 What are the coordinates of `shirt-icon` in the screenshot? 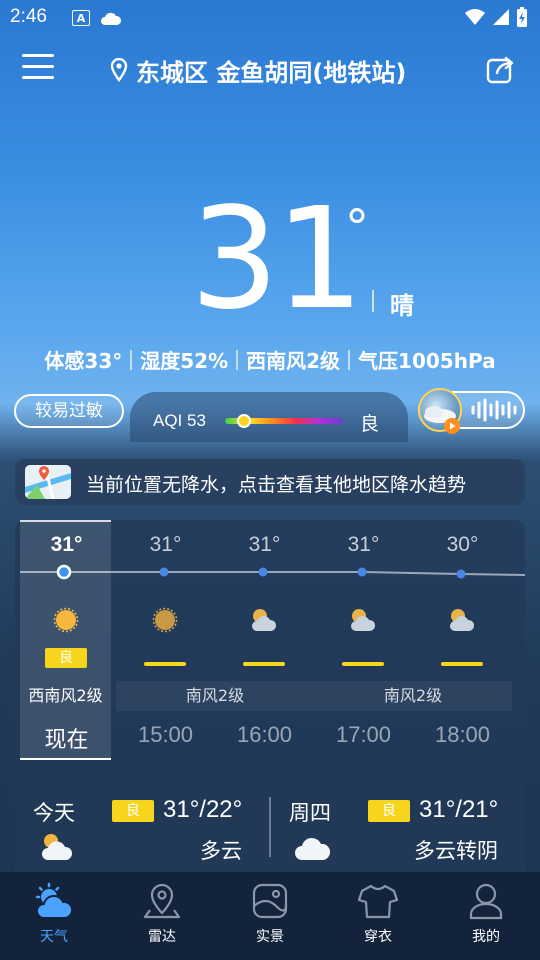 It's located at (378, 901).